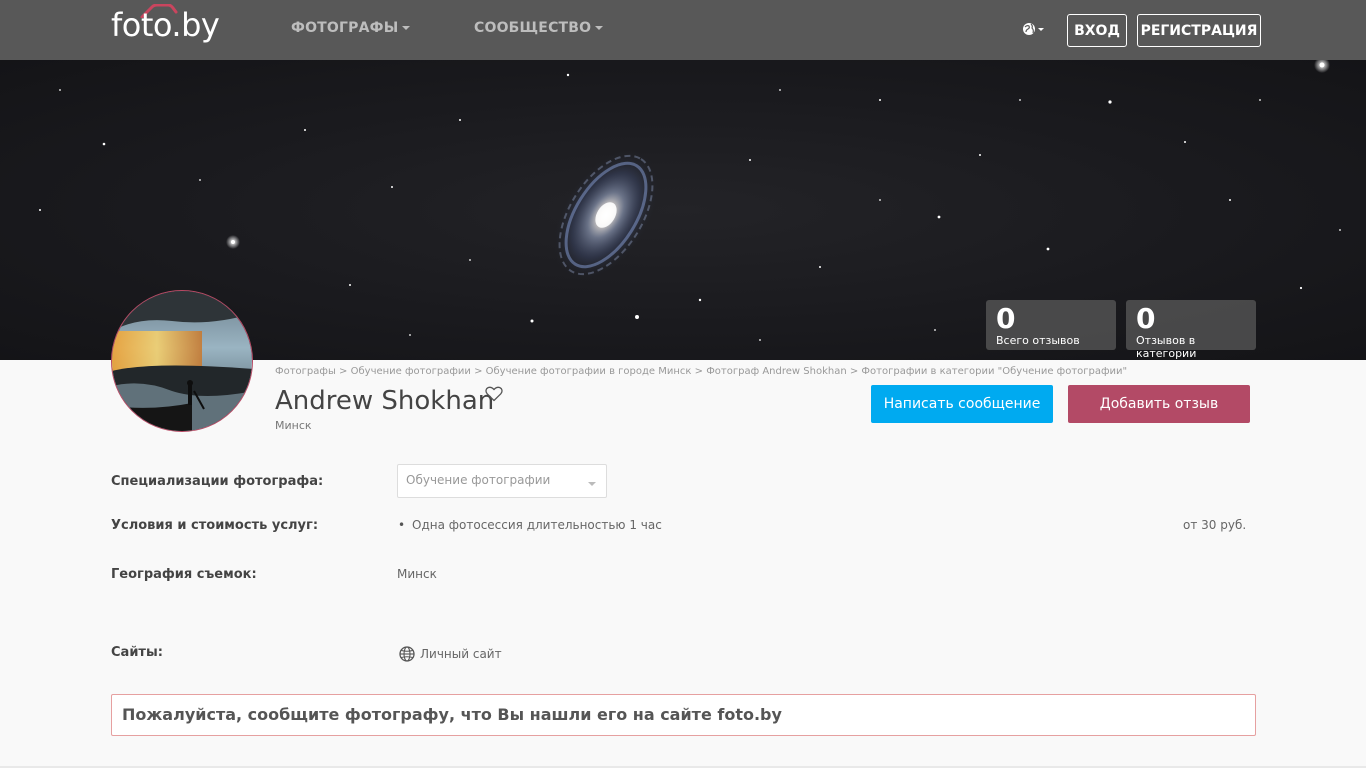  What do you see at coordinates (417, 574) in the screenshot?
I see `geography-value: Минск` at bounding box center [417, 574].